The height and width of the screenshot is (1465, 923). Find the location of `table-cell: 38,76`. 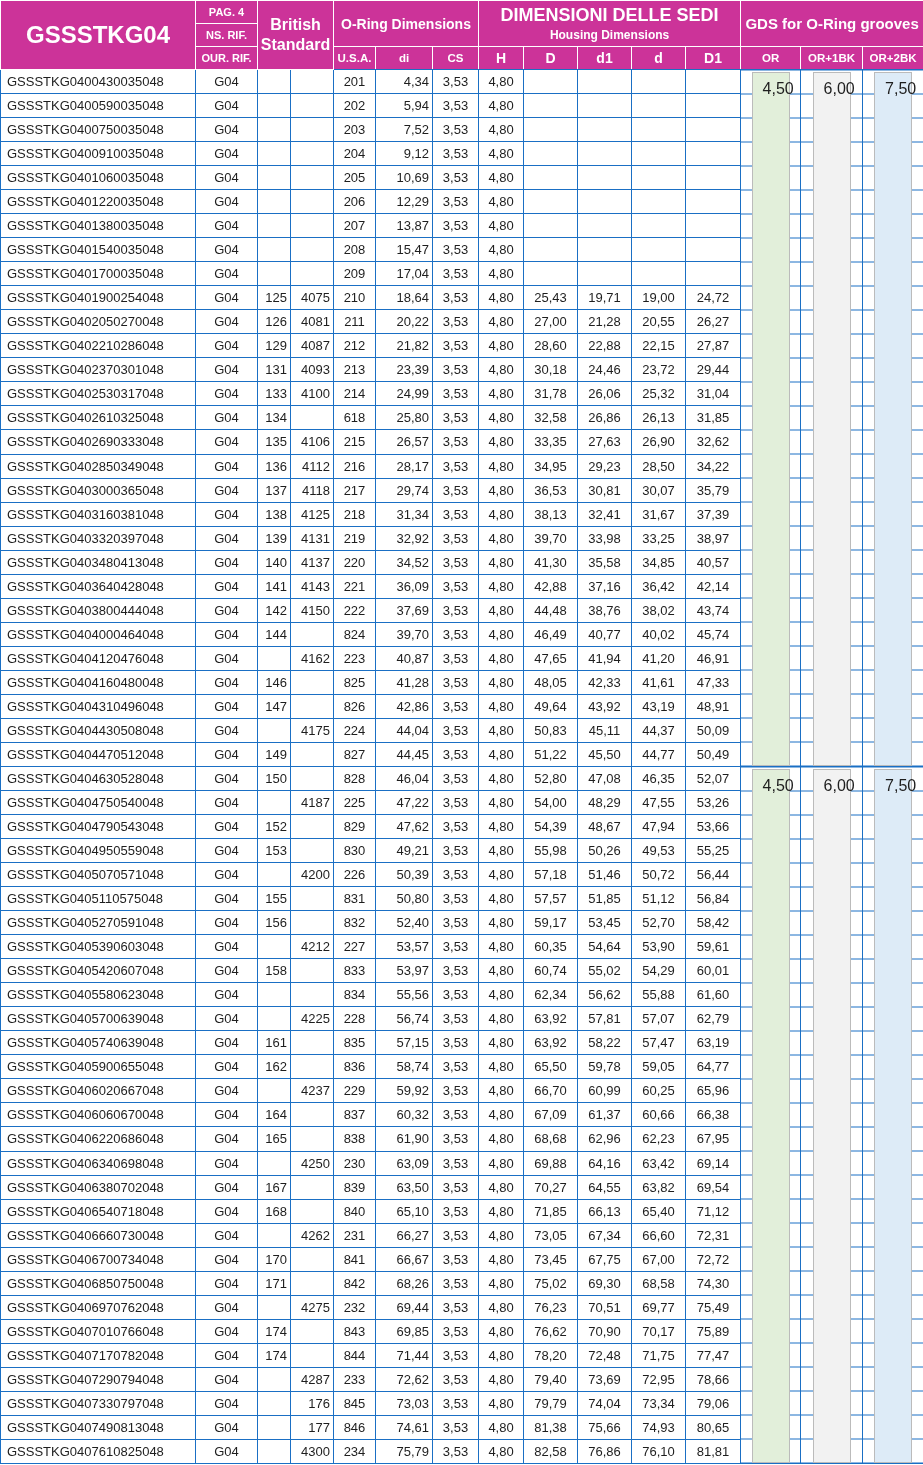

table-cell: 38,76 is located at coordinates (604, 610).